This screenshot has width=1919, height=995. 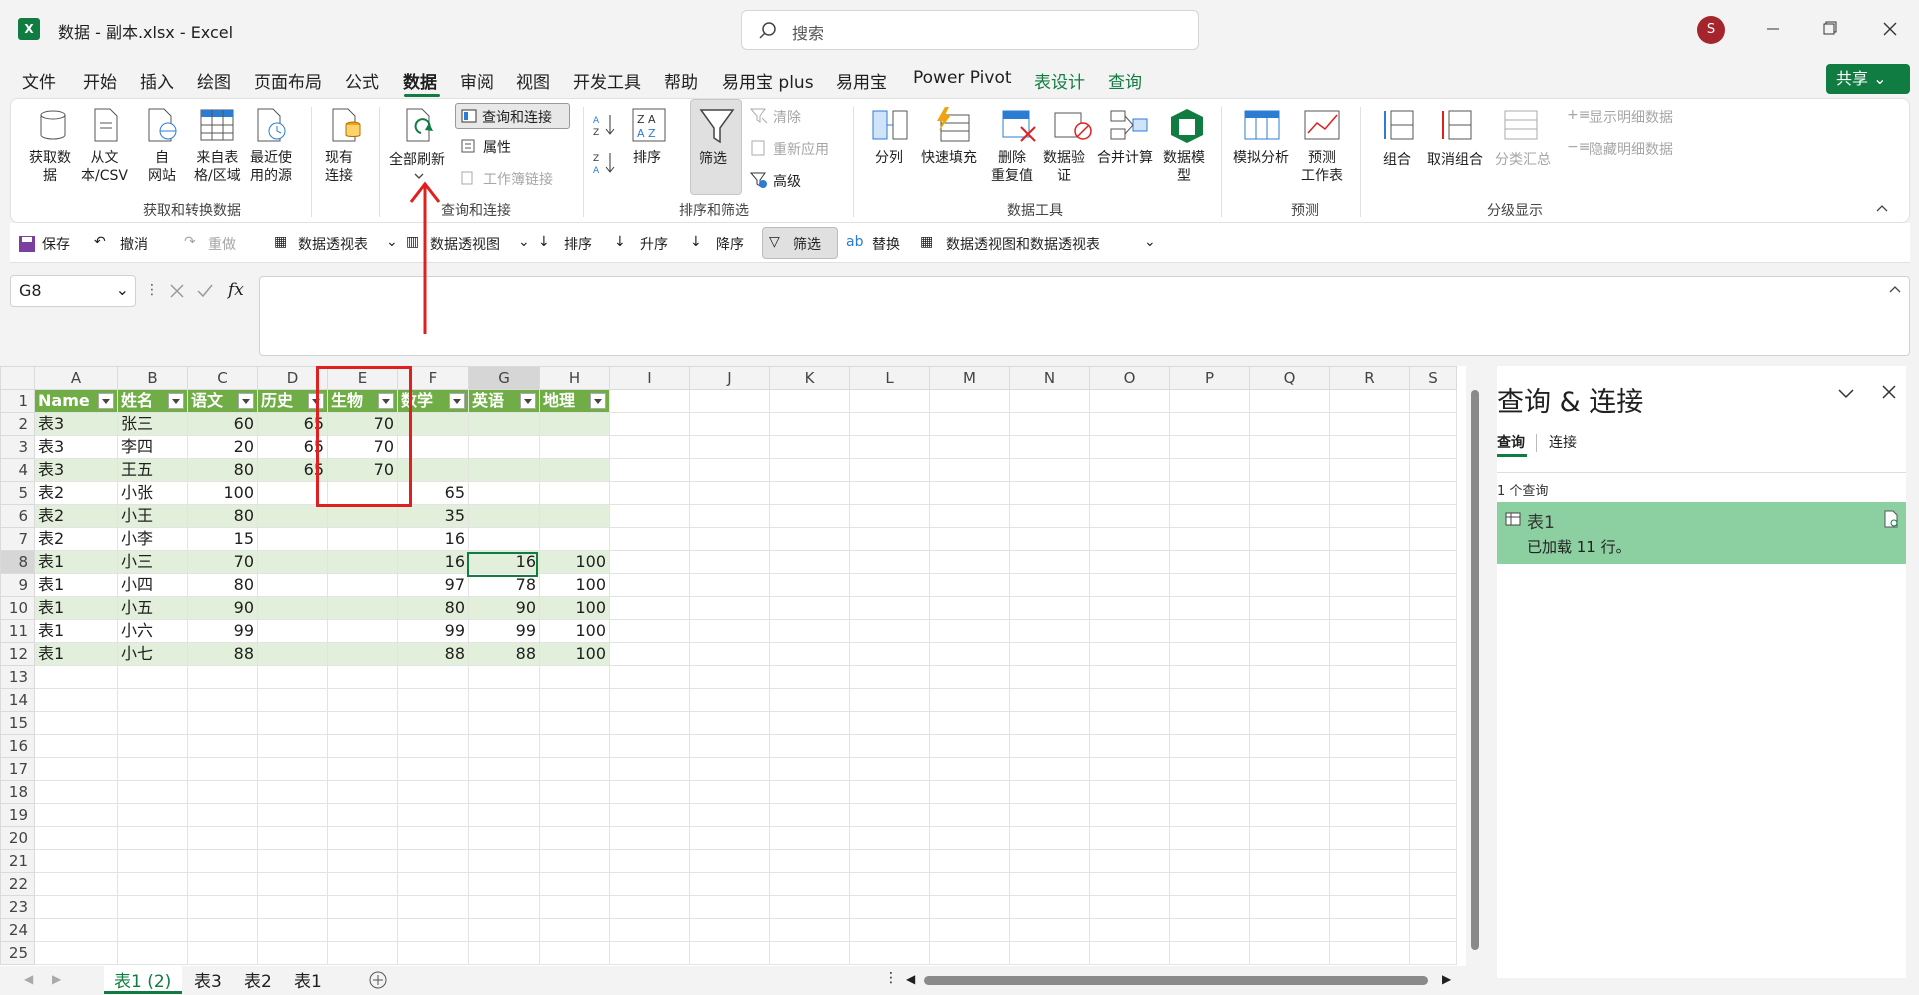 What do you see at coordinates (222, 631) in the screenshot?
I see `cell: 99` at bounding box center [222, 631].